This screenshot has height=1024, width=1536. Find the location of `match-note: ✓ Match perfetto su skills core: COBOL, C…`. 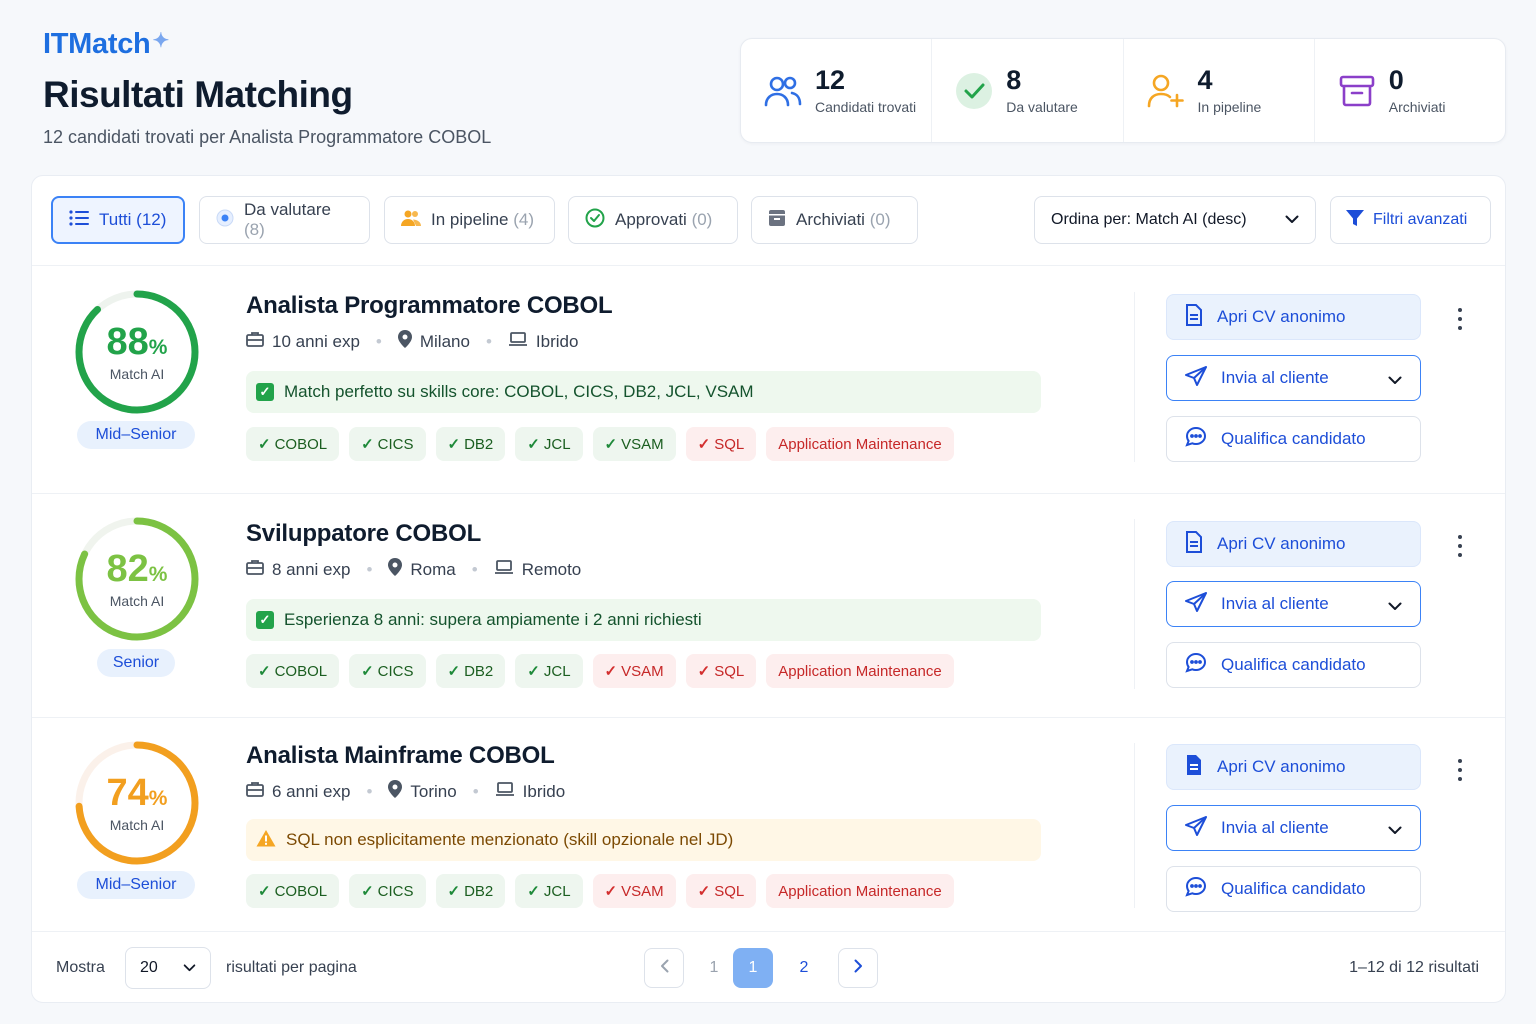

match-note: ✓ Match perfetto su skills core: COBOL, C… is located at coordinates (643, 392).